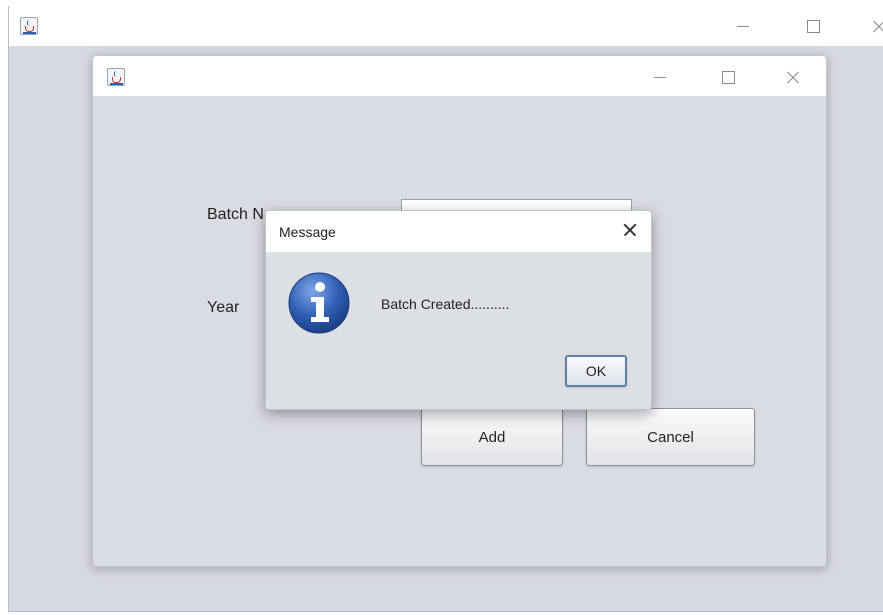 This screenshot has width=883, height=615. Describe the element at coordinates (319, 303) in the screenshot. I see `info-icon` at that location.